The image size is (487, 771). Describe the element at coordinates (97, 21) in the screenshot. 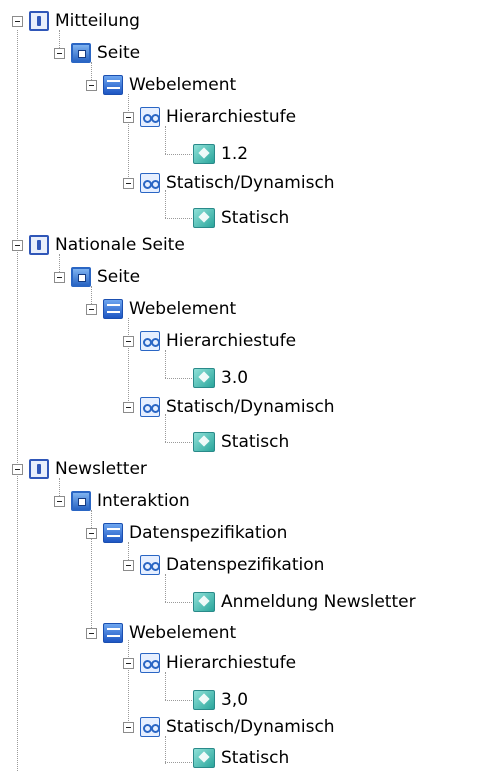

I see `tree-node-label: Mitteilung` at that location.